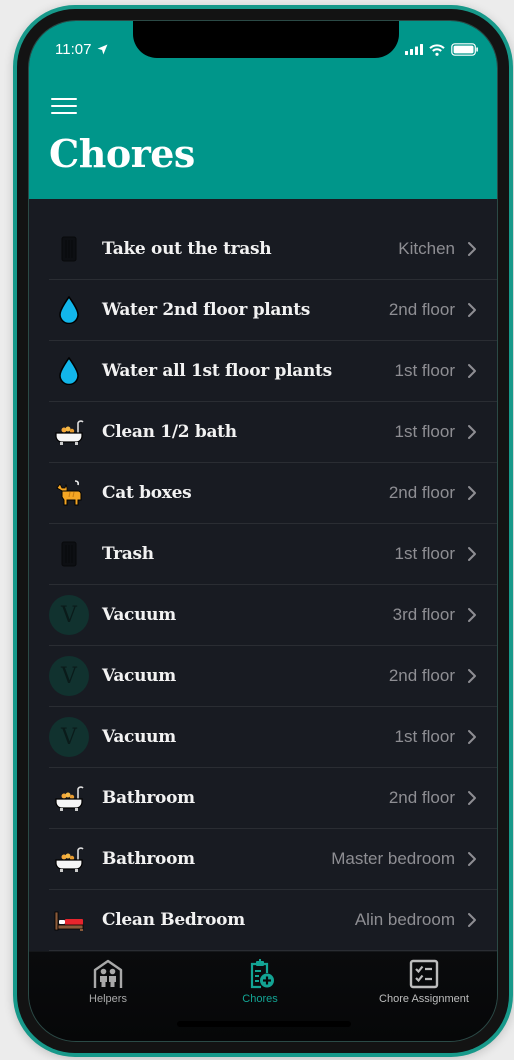  Describe the element at coordinates (260, 999) in the screenshot. I see `tab-chores-label: Chores` at that location.